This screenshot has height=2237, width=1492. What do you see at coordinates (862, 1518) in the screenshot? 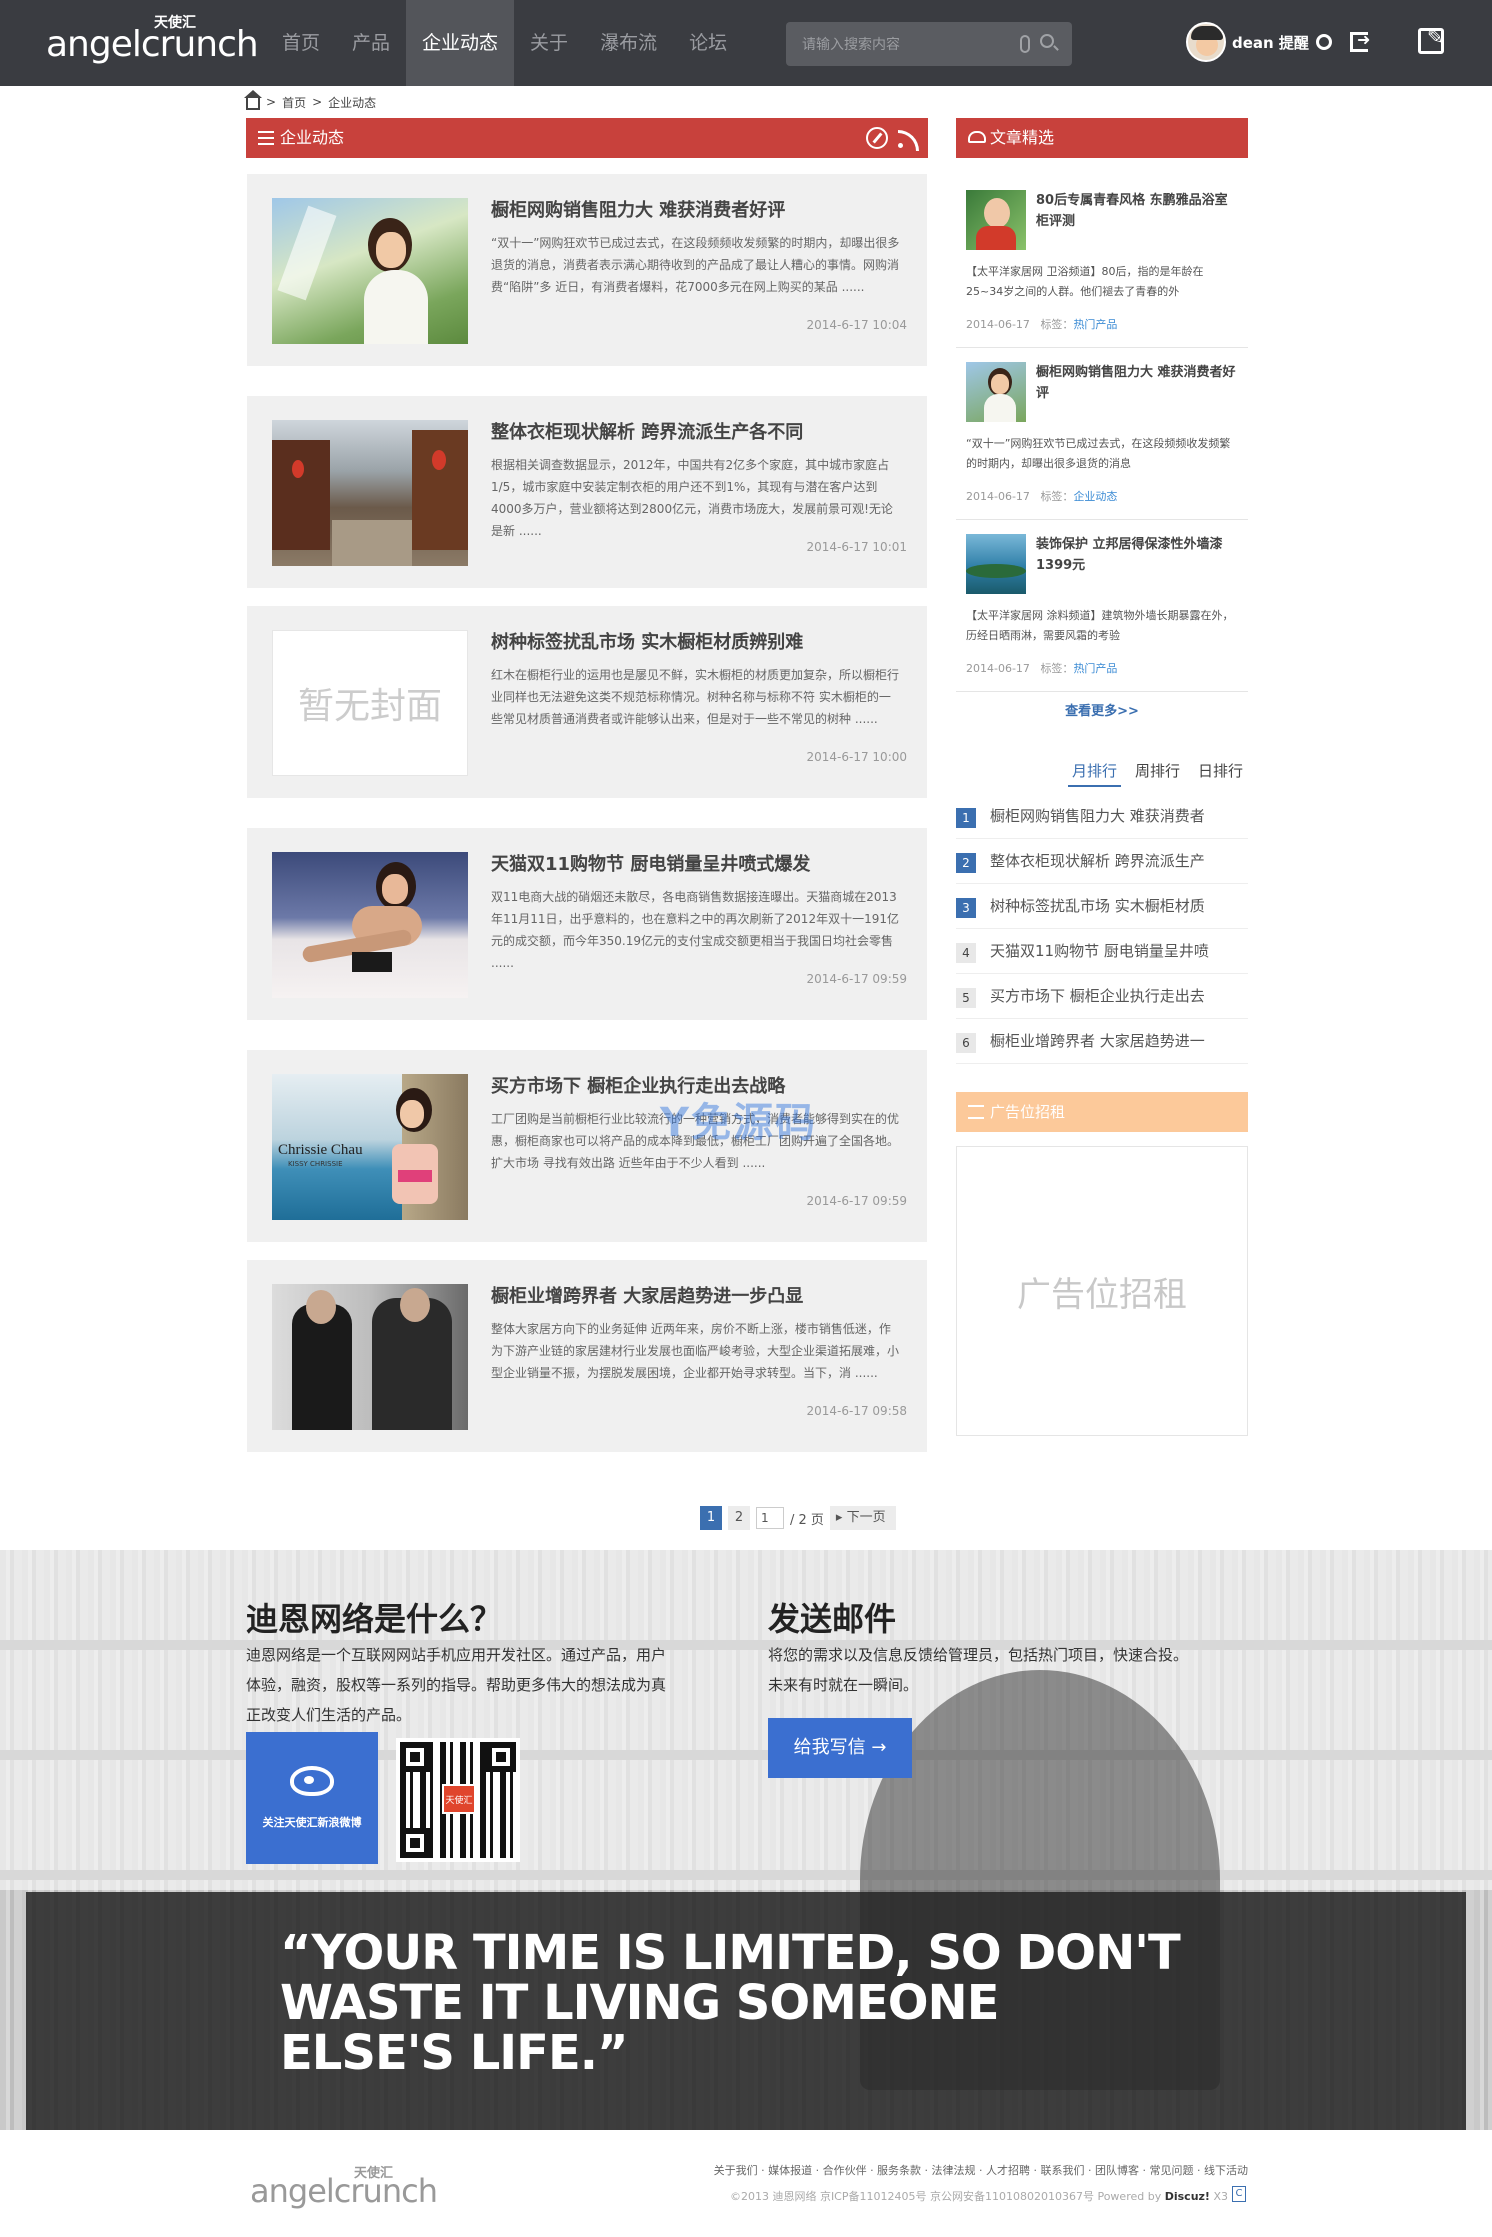
I see `next-page-button: ▸ 下一页` at bounding box center [862, 1518].